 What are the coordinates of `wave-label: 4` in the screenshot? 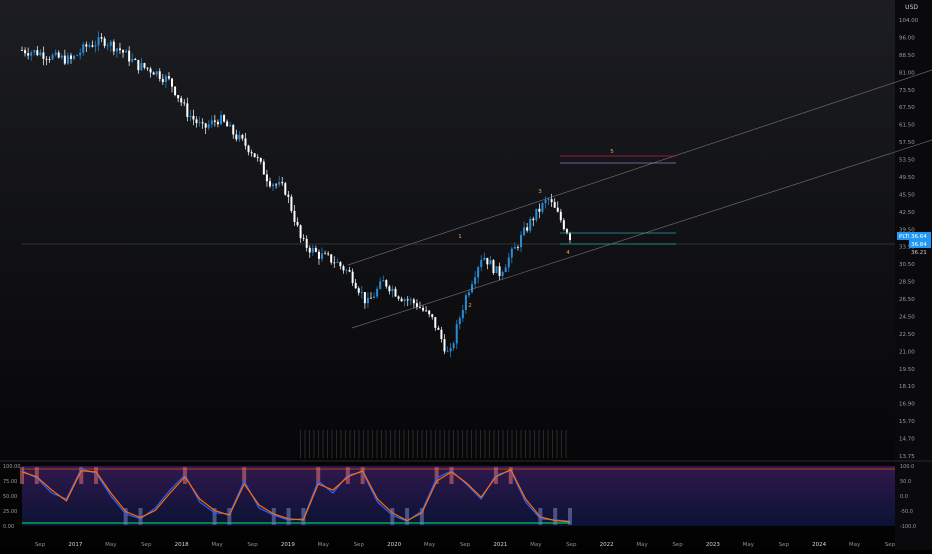 It's located at (568, 253).